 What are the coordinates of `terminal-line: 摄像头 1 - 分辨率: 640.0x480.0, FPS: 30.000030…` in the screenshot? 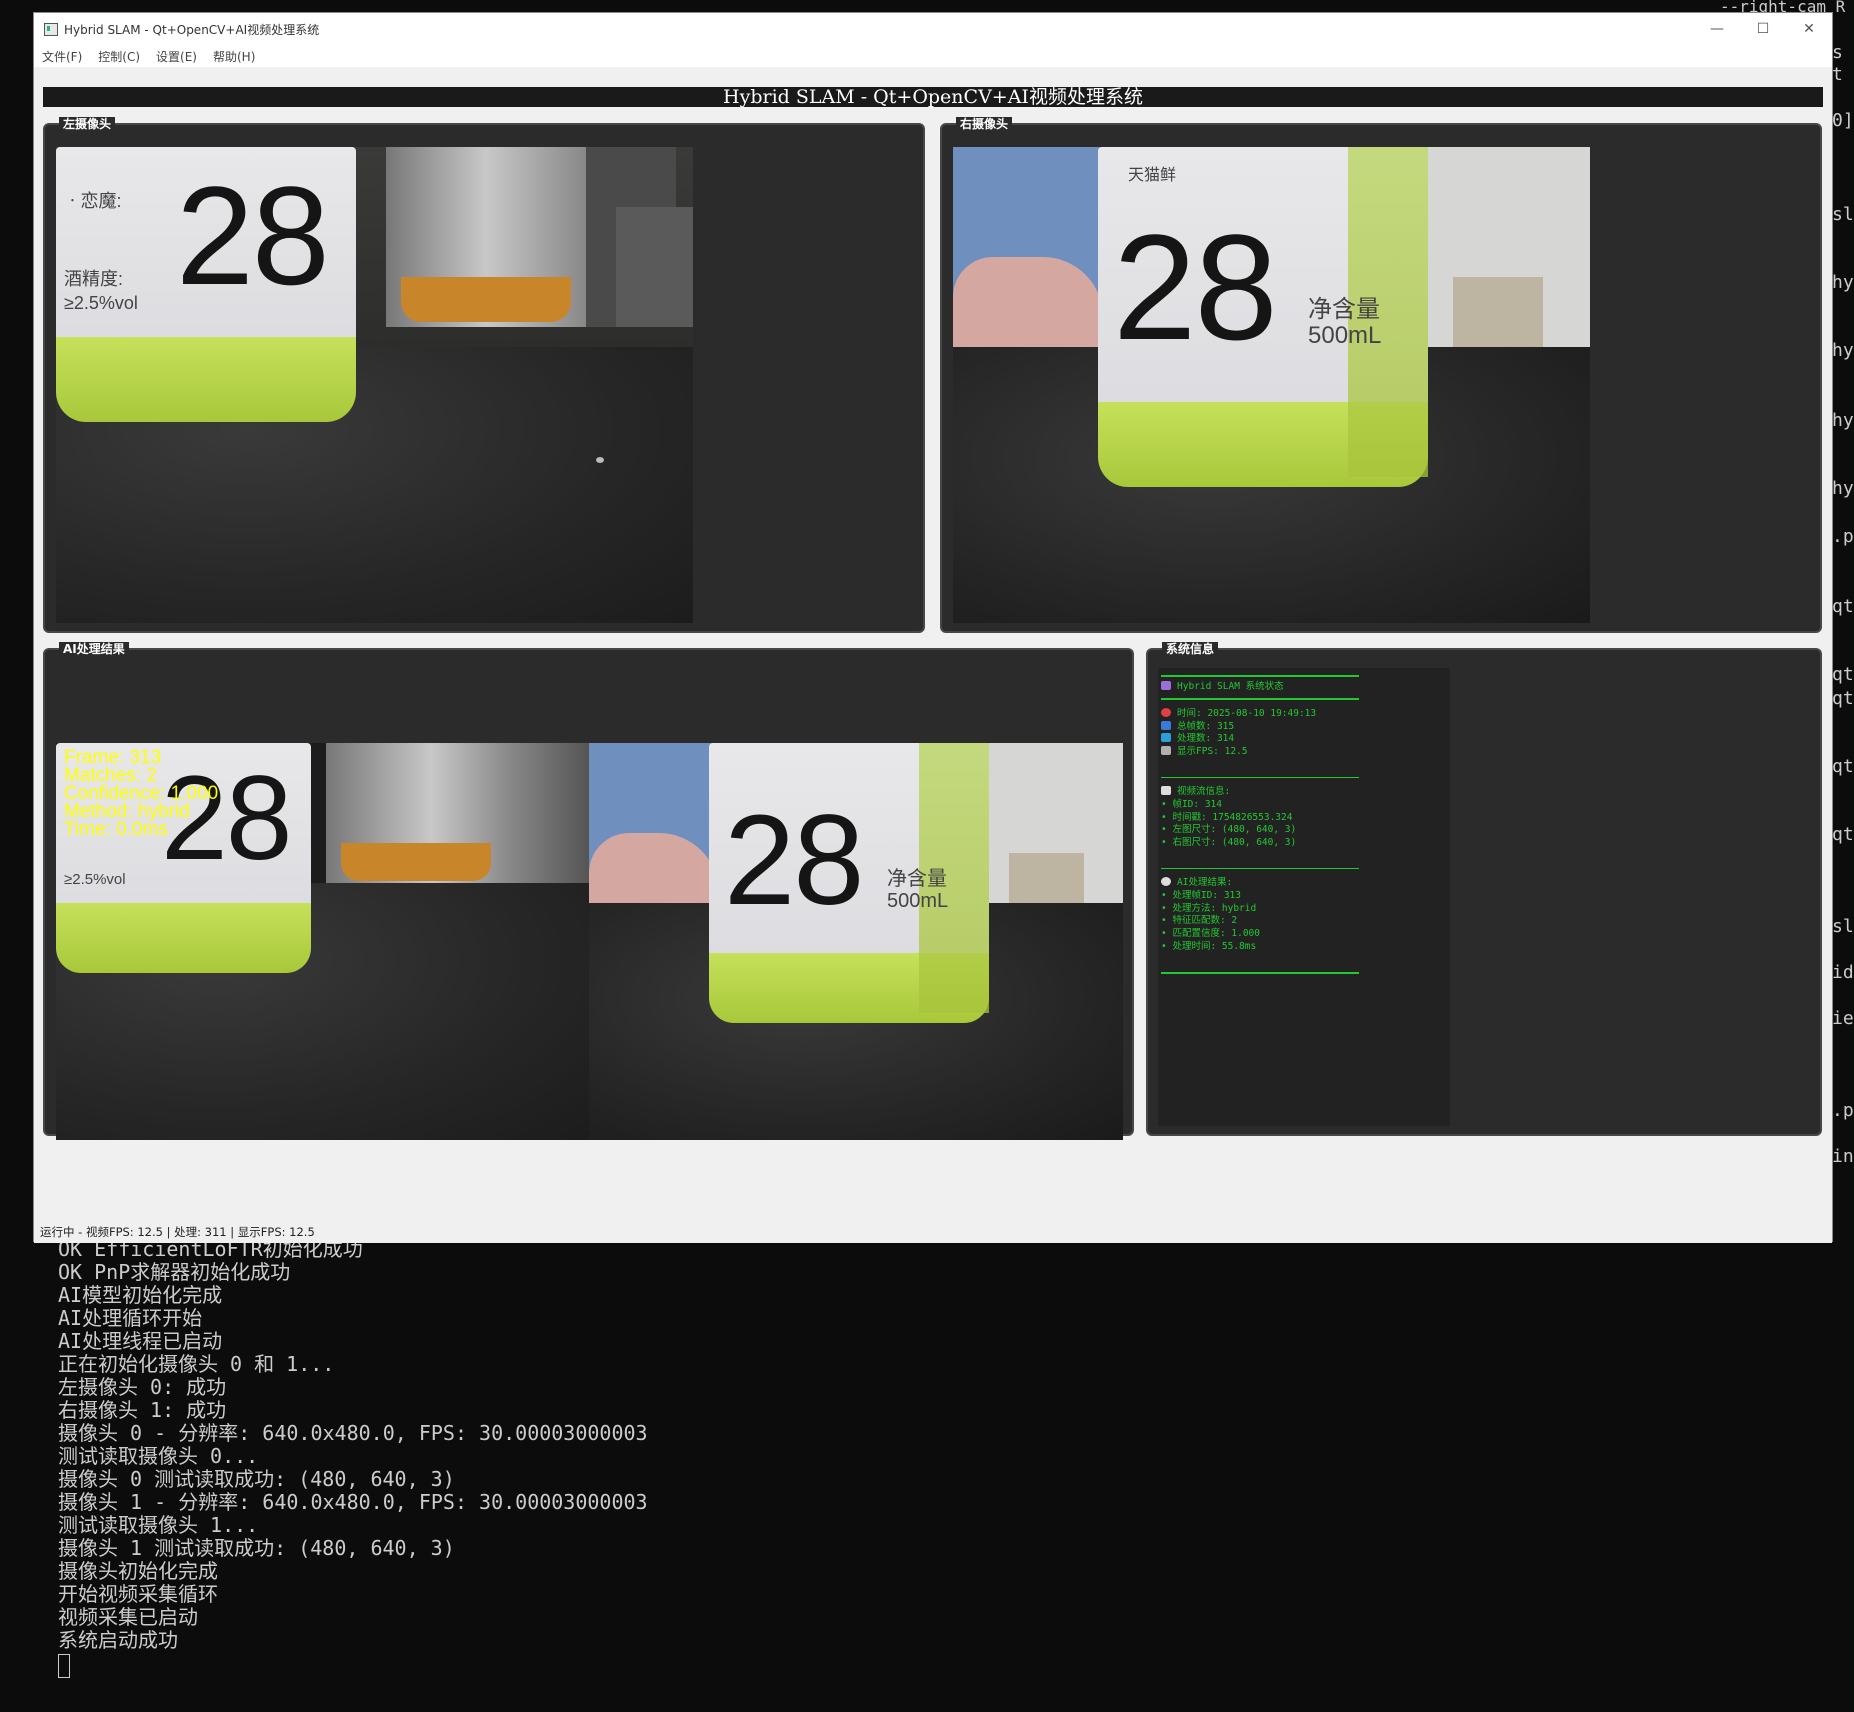 It's located at (353, 1502).